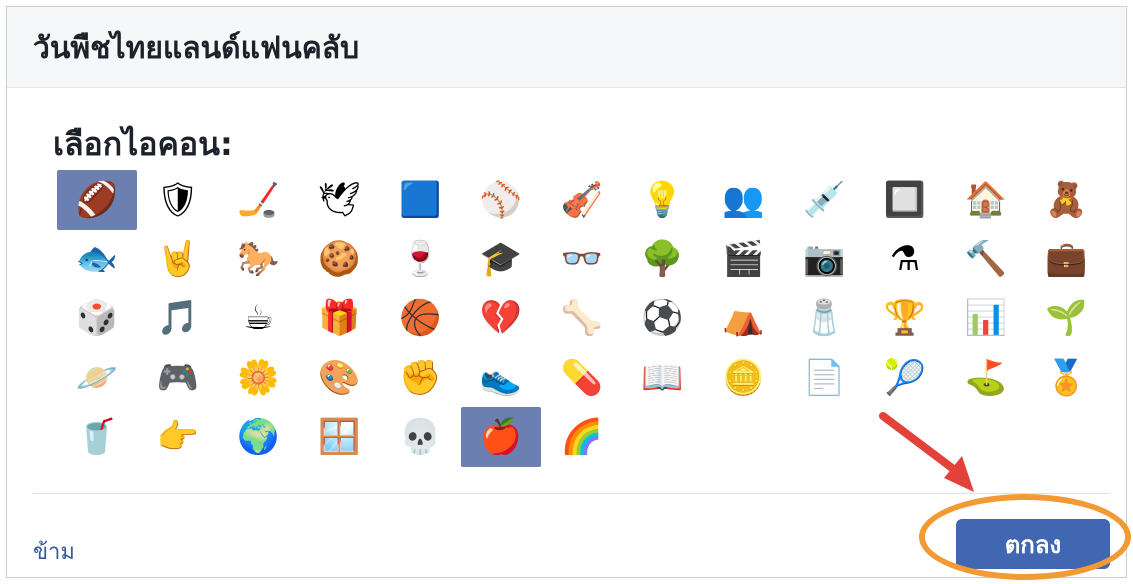 This screenshot has width=1133, height=584. What do you see at coordinates (905, 200) in the screenshot?
I see `chip-icon: 🔲` at bounding box center [905, 200].